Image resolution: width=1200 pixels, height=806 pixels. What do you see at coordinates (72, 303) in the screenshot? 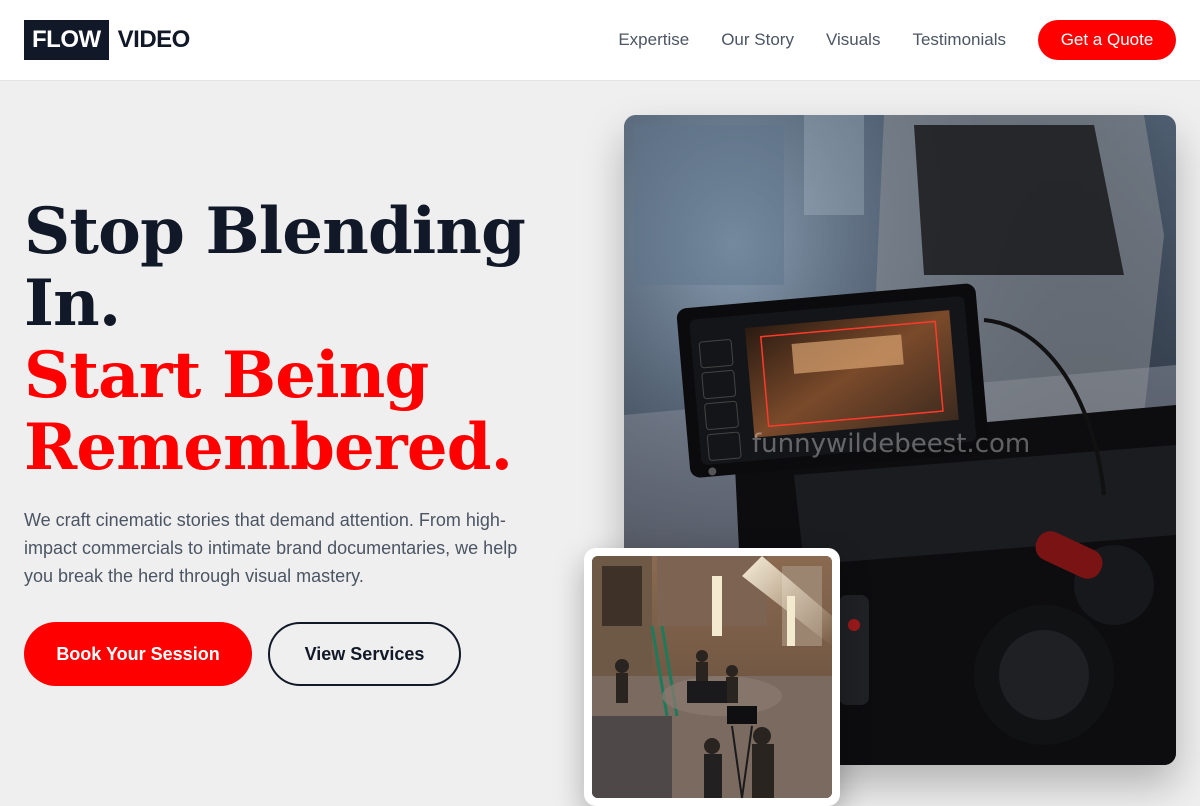
I see `headline-line-2: In.` at bounding box center [72, 303].